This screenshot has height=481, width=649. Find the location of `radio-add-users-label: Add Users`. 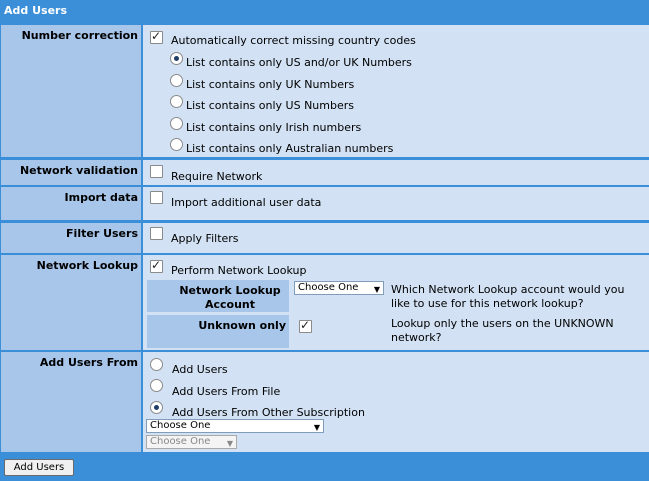

radio-add-users-label: Add Users is located at coordinates (200, 369).